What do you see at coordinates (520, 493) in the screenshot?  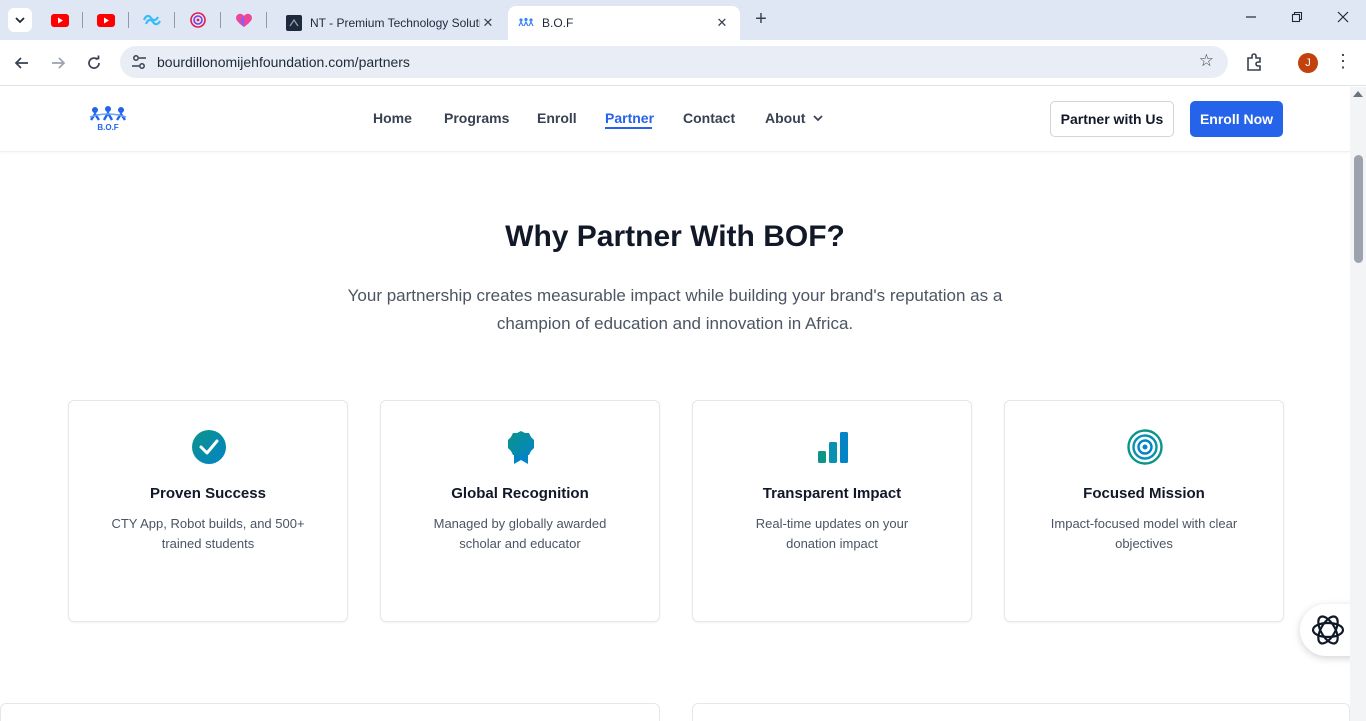 I see `card-title: Global Recognition` at bounding box center [520, 493].